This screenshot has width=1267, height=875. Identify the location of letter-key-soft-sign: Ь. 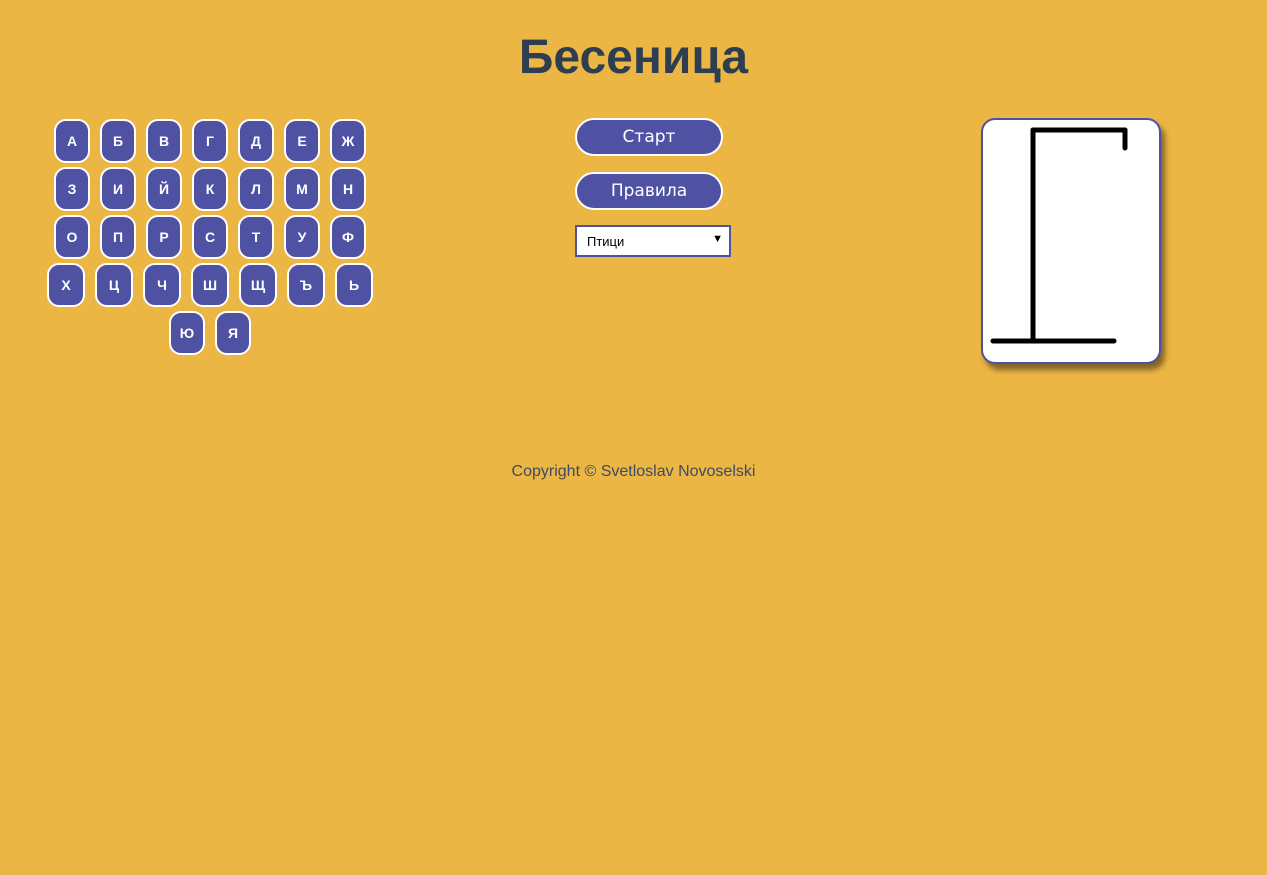
(354, 285).